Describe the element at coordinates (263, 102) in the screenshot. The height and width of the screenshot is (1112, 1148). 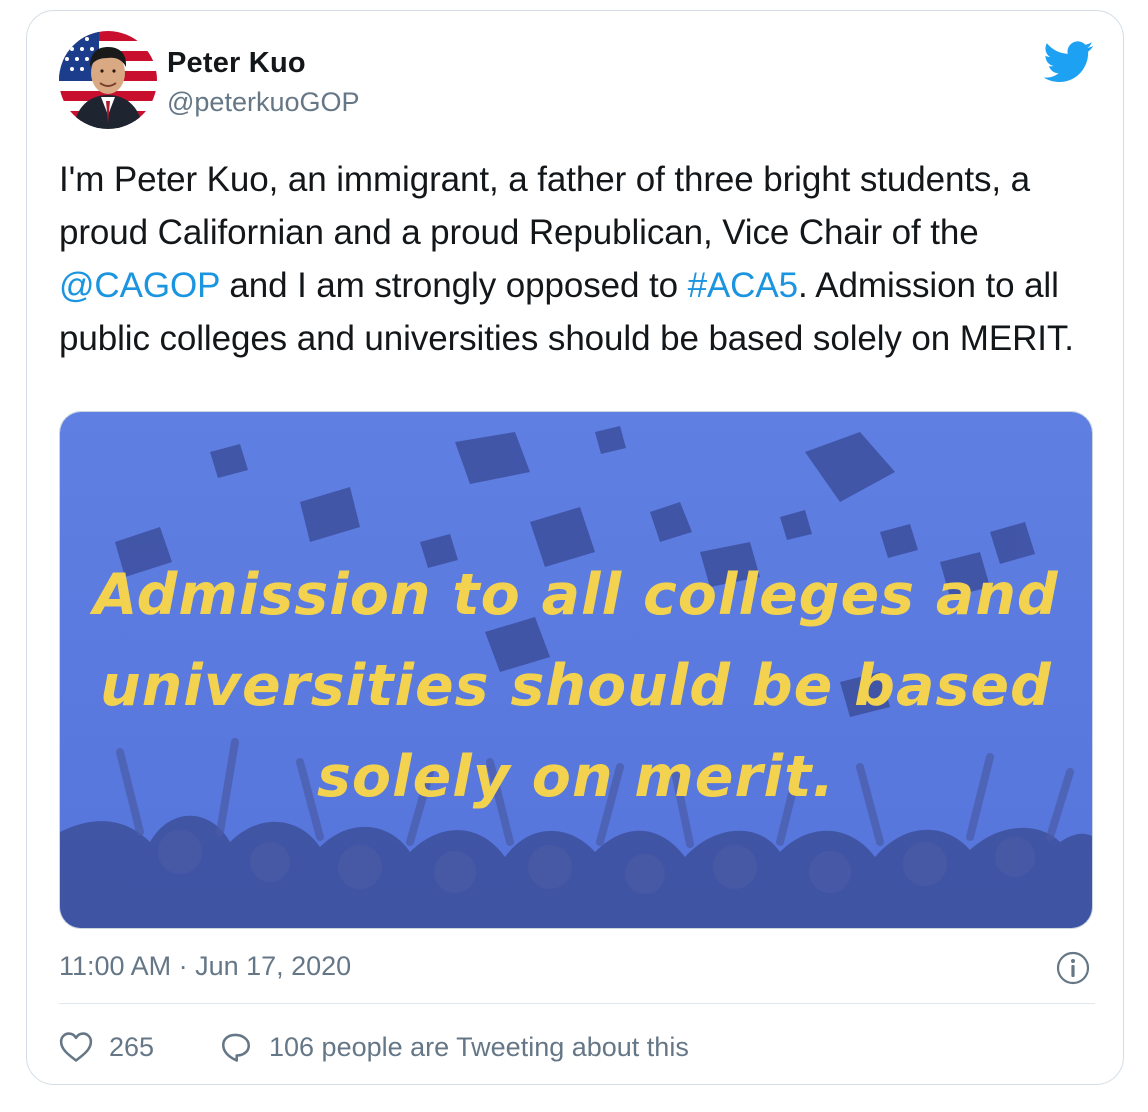
I see `author-handle: @peterkuoGOP` at that location.